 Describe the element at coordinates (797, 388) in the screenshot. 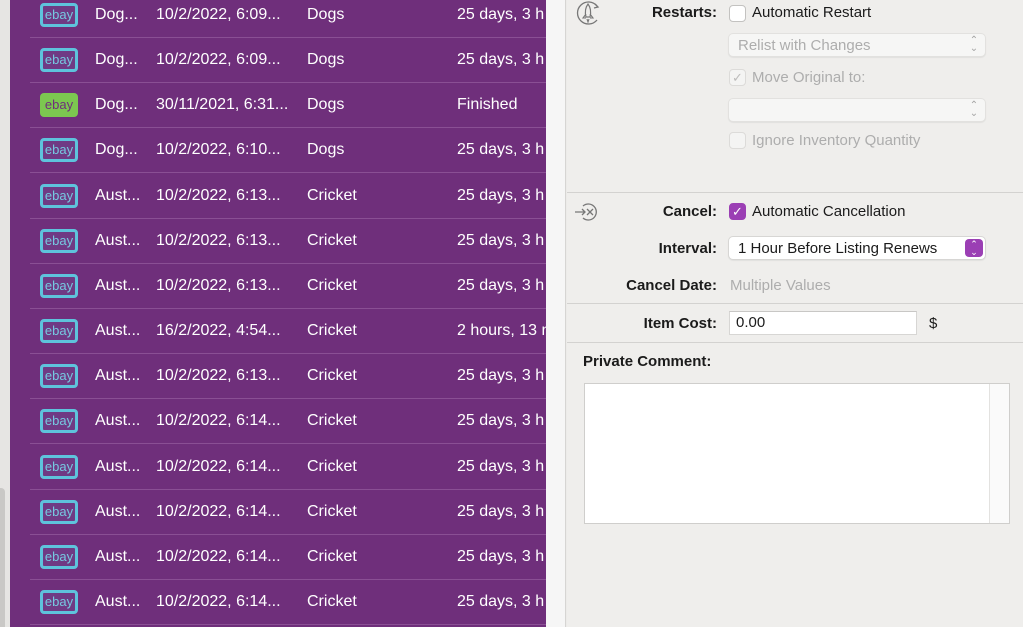

I see `private-comment-value` at that location.